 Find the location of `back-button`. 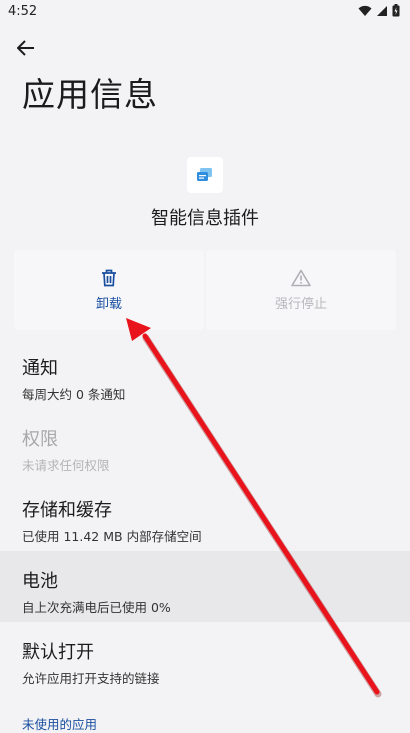

back-button is located at coordinates (26, 48).